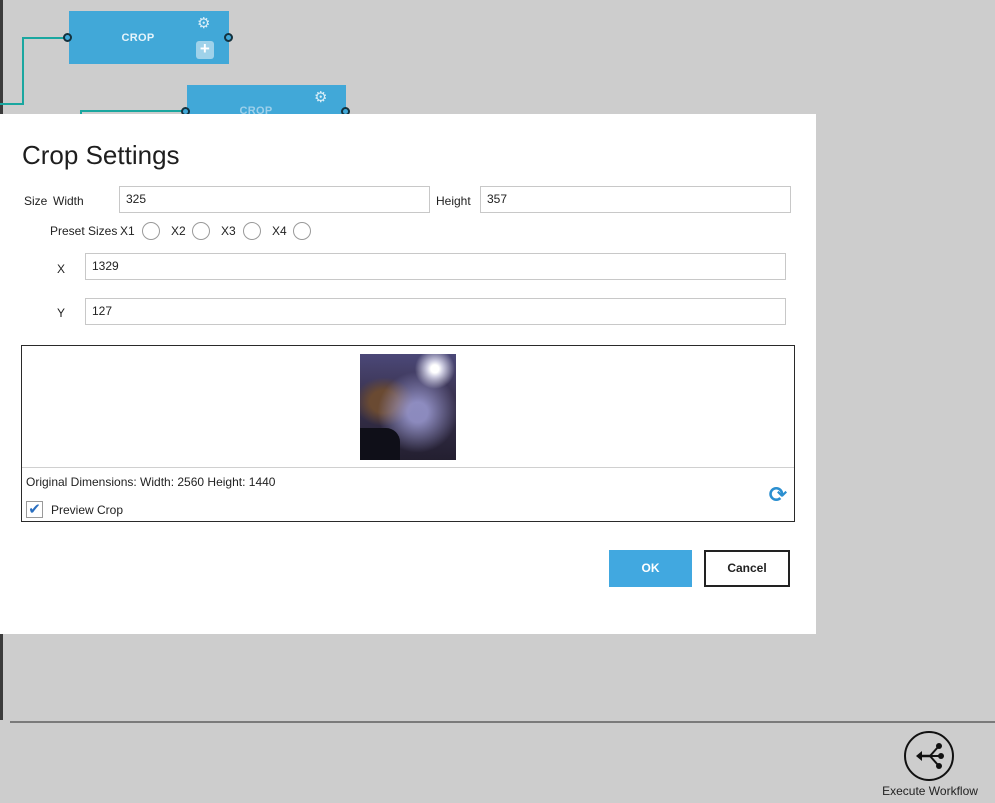  I want to click on preset-x2-radio, so click(201, 231).